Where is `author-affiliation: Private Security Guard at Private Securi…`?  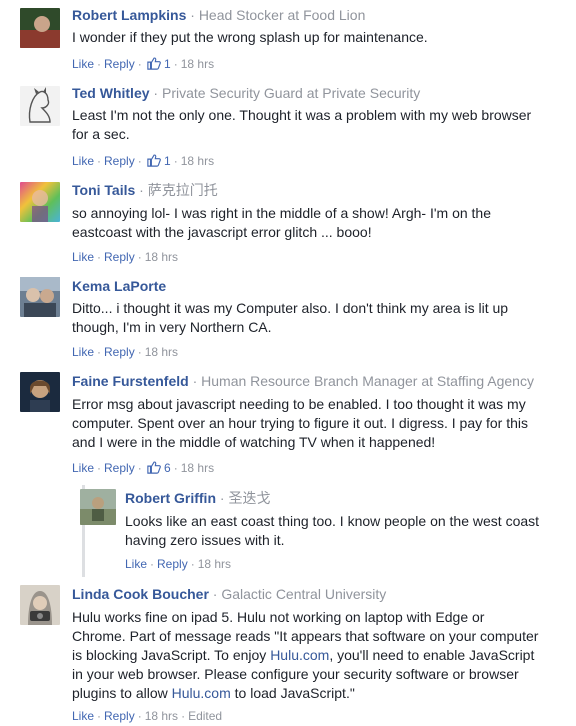 author-affiliation: Private Security Guard at Private Securi… is located at coordinates (291, 93).